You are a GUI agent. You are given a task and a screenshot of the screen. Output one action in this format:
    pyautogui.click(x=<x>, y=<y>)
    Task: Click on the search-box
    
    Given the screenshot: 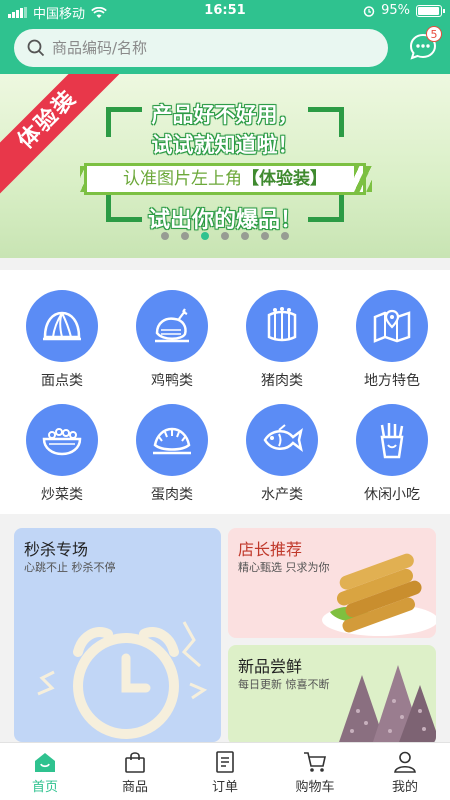 What is the action you would take?
    pyautogui.click(x=201, y=48)
    